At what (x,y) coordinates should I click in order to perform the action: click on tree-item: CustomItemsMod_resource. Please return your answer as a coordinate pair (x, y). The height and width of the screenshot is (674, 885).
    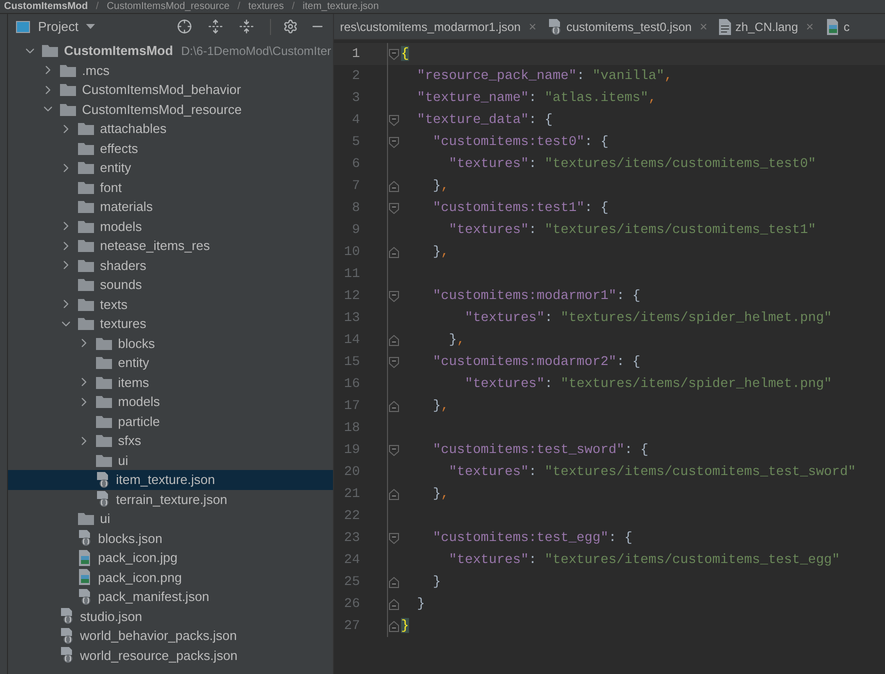
    Looking at the image, I should click on (170, 109).